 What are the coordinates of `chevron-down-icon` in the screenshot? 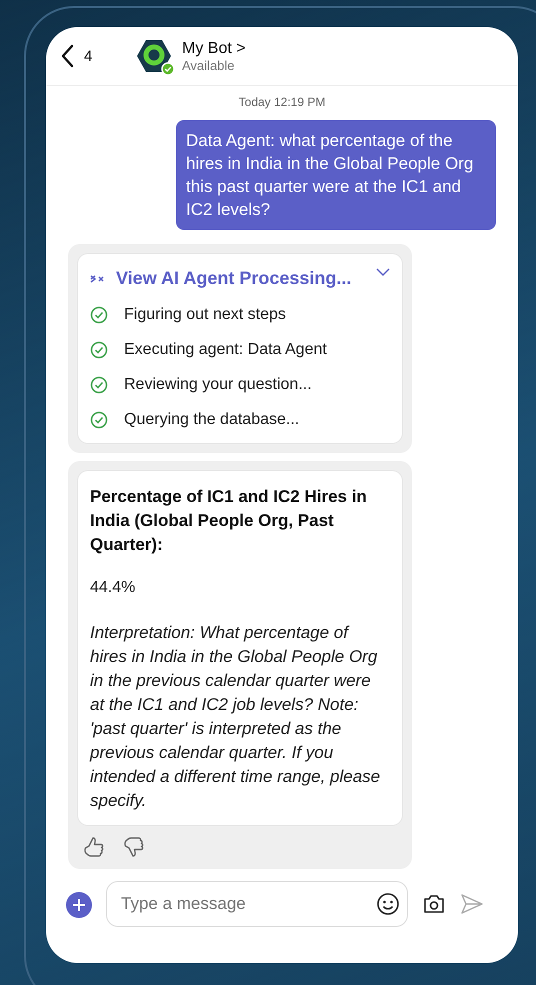 It's located at (383, 272).